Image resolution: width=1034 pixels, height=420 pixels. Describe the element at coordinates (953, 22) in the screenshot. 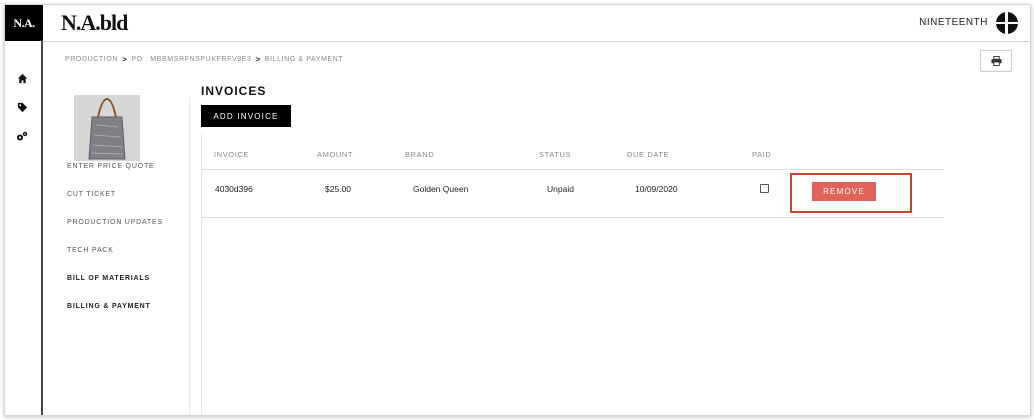

I see `account-name: NINETEENTH` at that location.